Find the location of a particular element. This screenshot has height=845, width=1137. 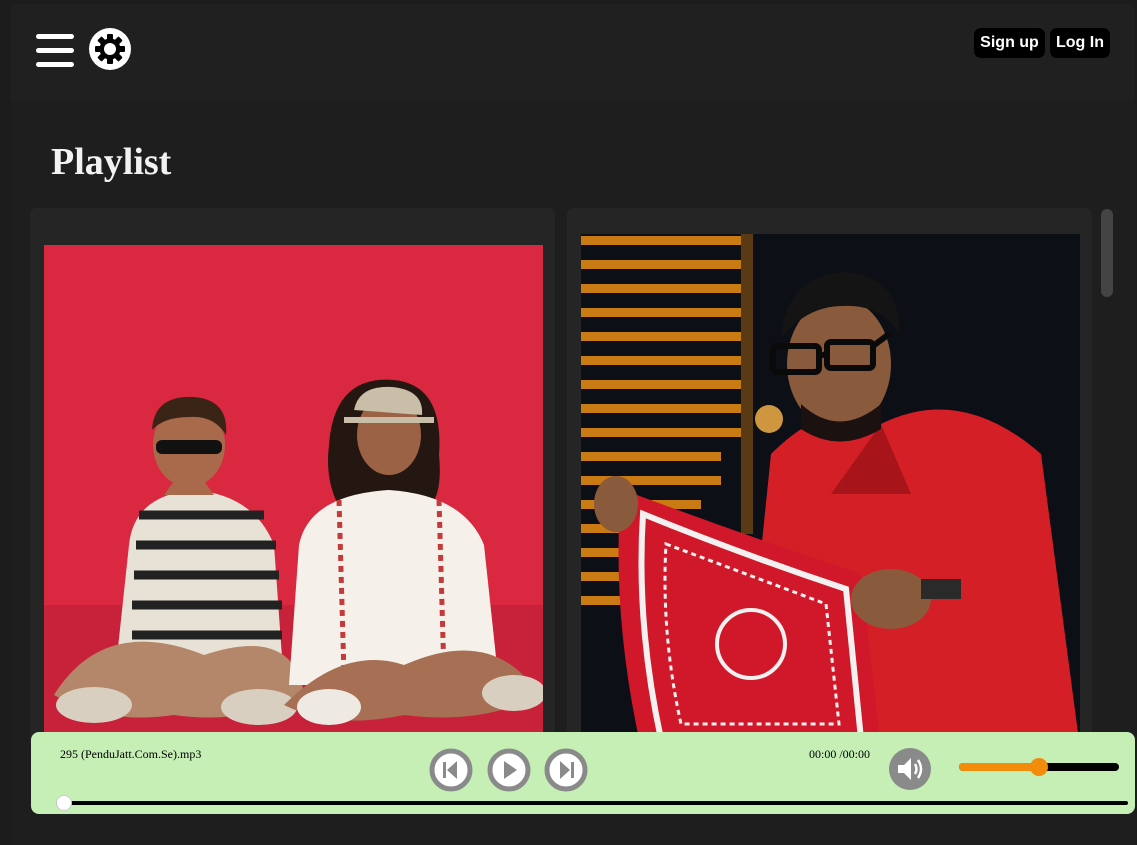

scrollbar-thumb is located at coordinates (1107, 253).